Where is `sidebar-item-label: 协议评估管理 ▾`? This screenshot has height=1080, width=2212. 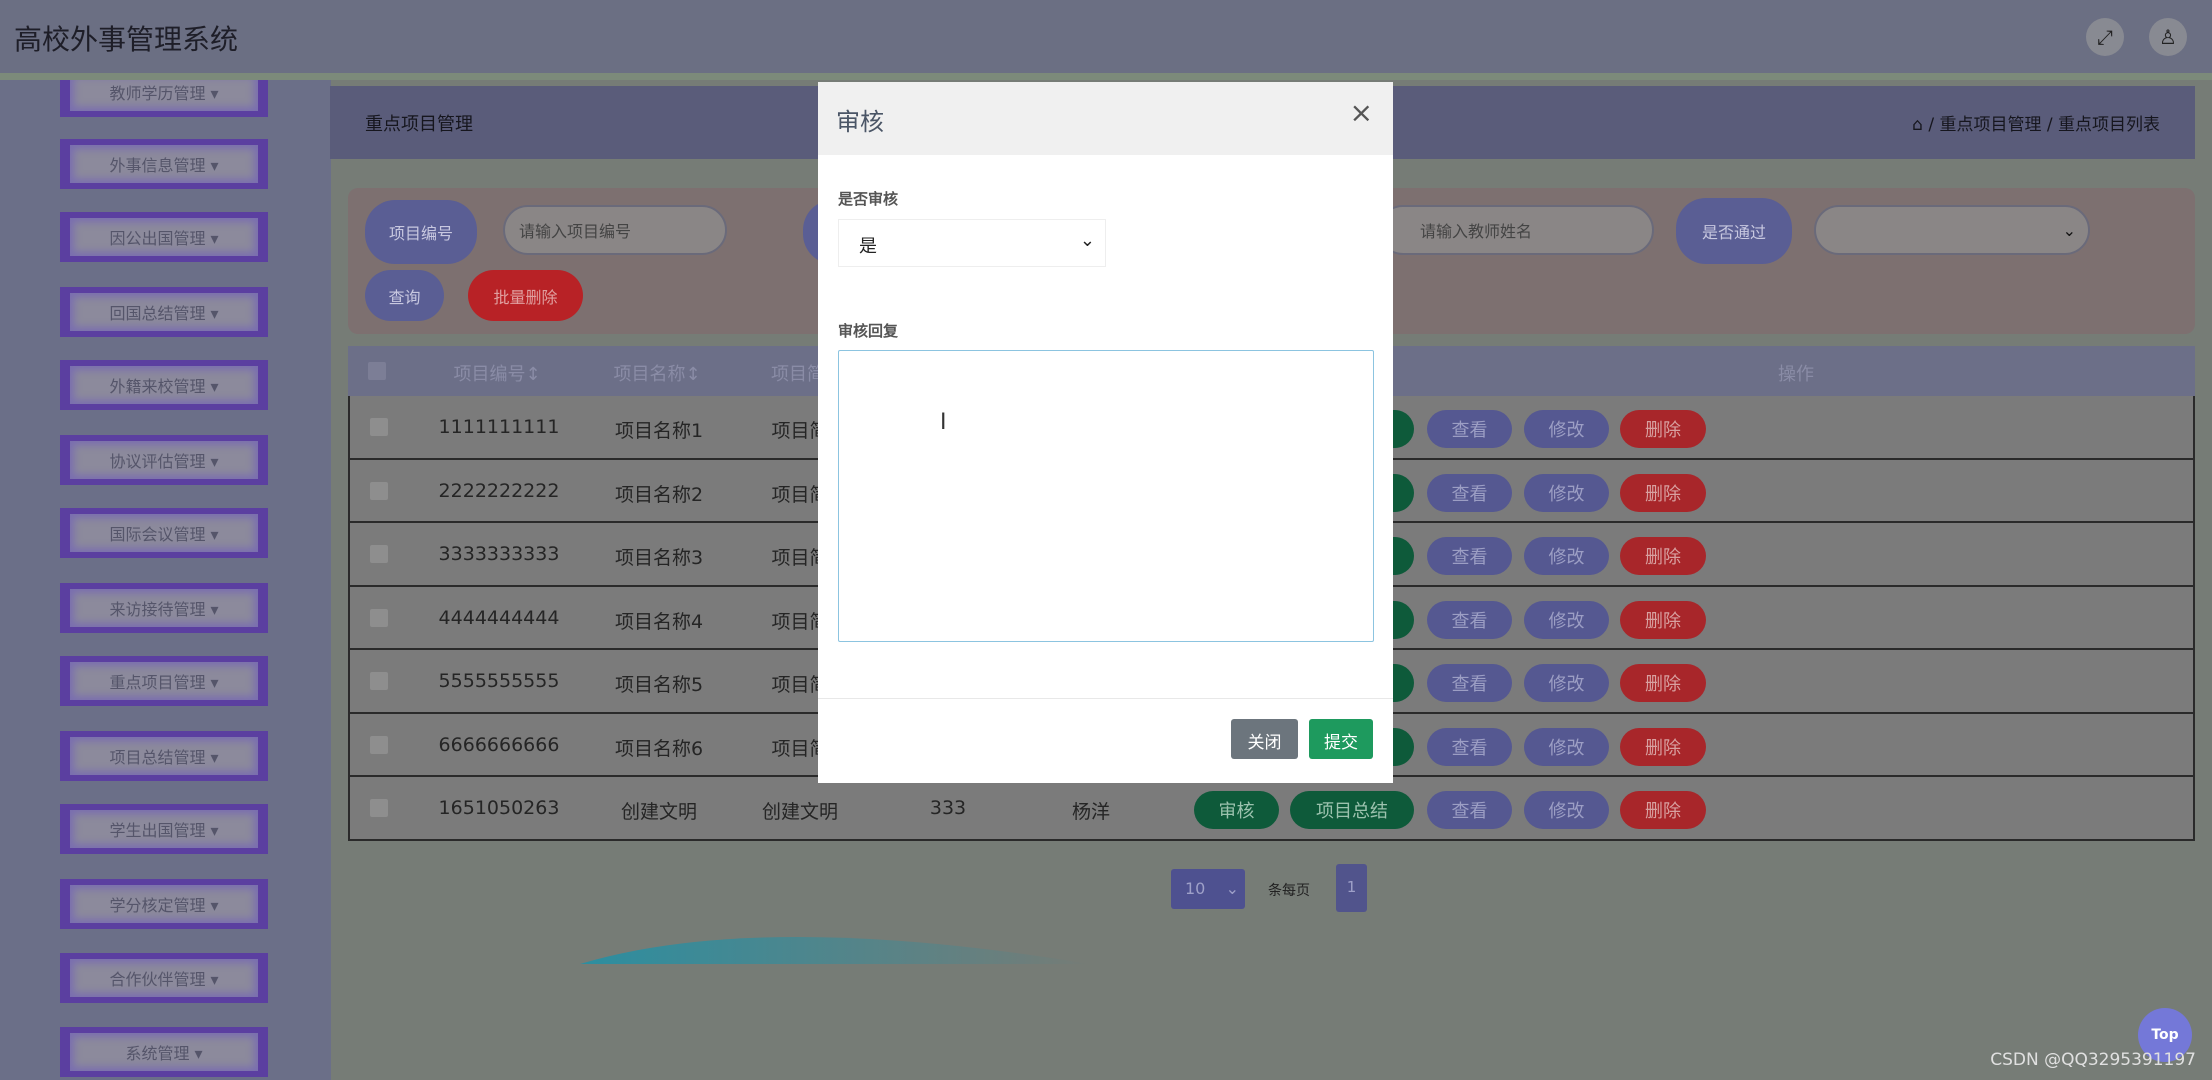
sidebar-item-label: 协议评估管理 ▾ is located at coordinates (164, 460).